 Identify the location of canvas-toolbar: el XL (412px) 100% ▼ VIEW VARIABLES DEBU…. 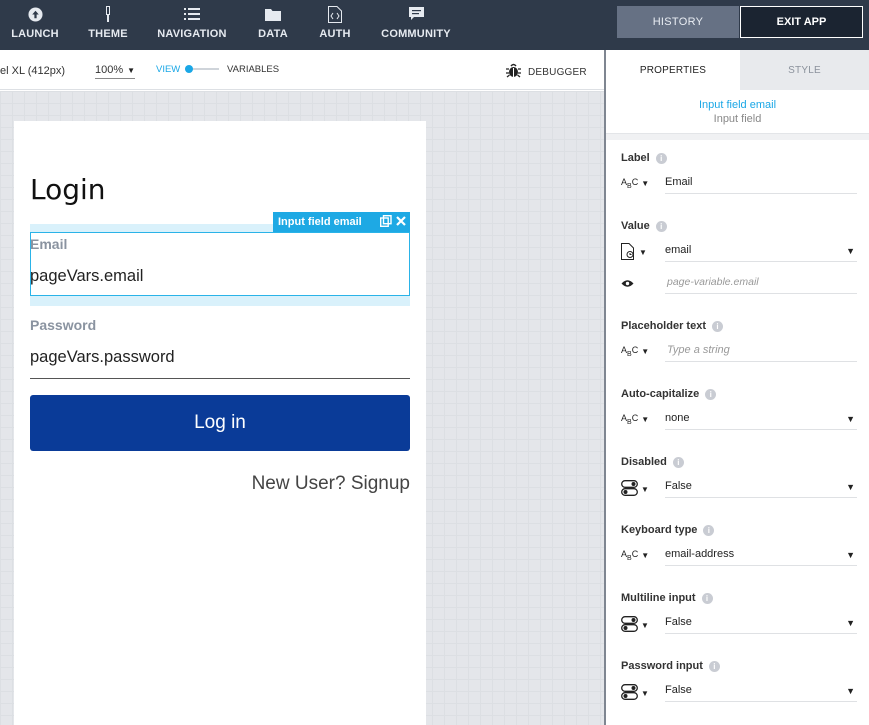
(302, 70).